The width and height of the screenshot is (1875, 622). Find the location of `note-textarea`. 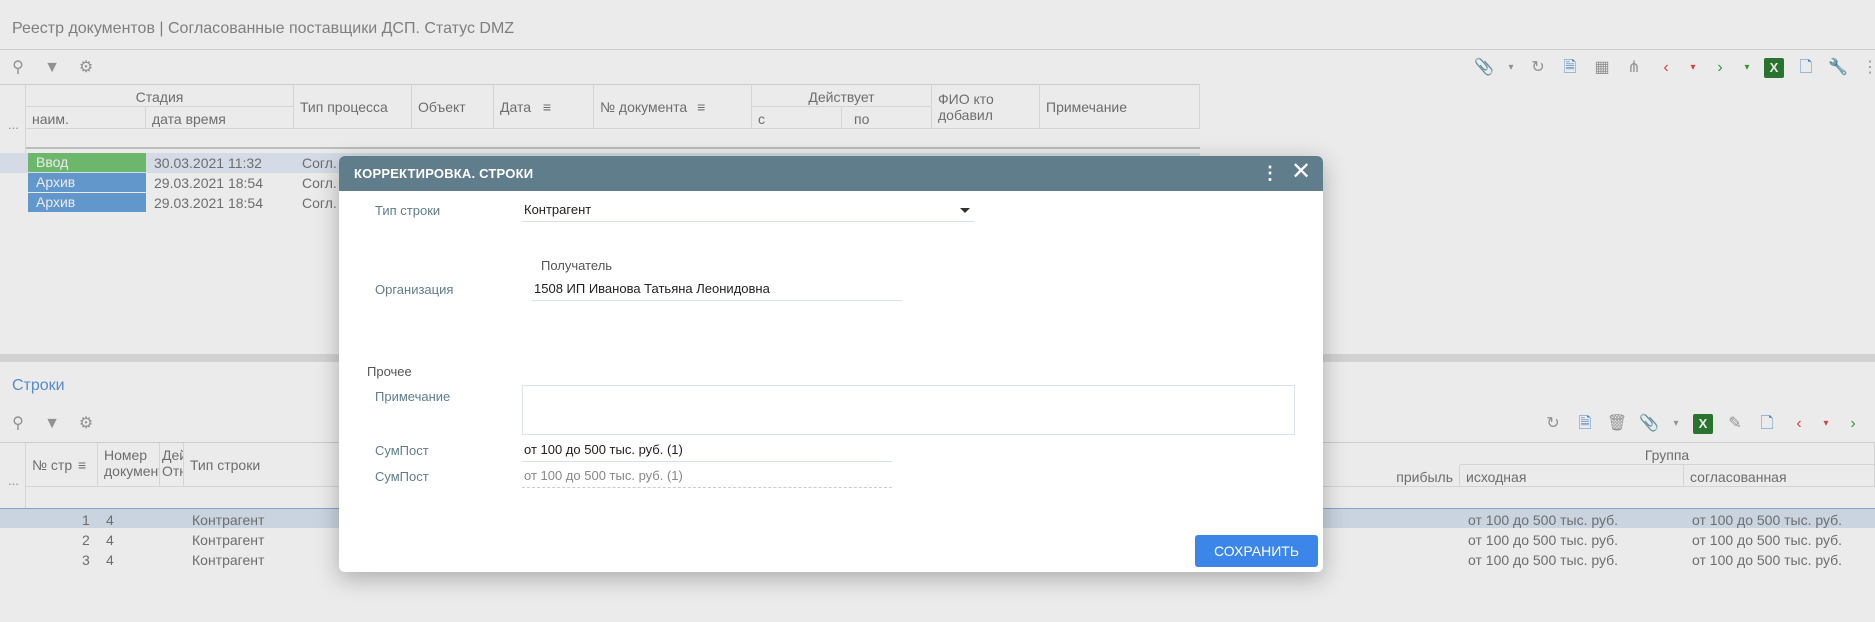

note-textarea is located at coordinates (908, 410).